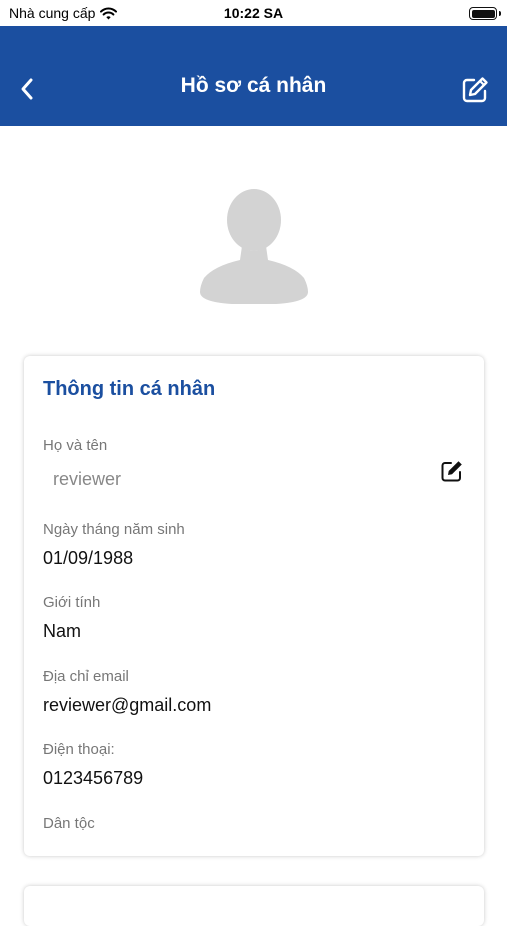 This screenshot has width=507, height=926. I want to click on battery-icon, so click(483, 13).